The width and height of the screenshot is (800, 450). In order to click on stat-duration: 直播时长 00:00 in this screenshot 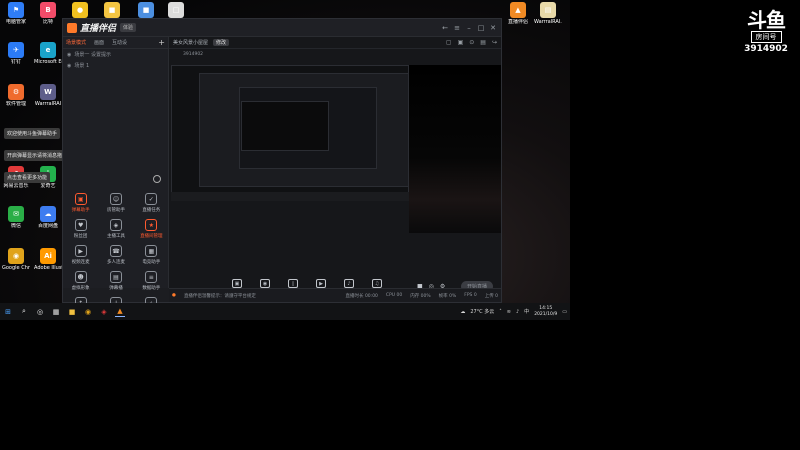, I will do `click(361, 296)`.